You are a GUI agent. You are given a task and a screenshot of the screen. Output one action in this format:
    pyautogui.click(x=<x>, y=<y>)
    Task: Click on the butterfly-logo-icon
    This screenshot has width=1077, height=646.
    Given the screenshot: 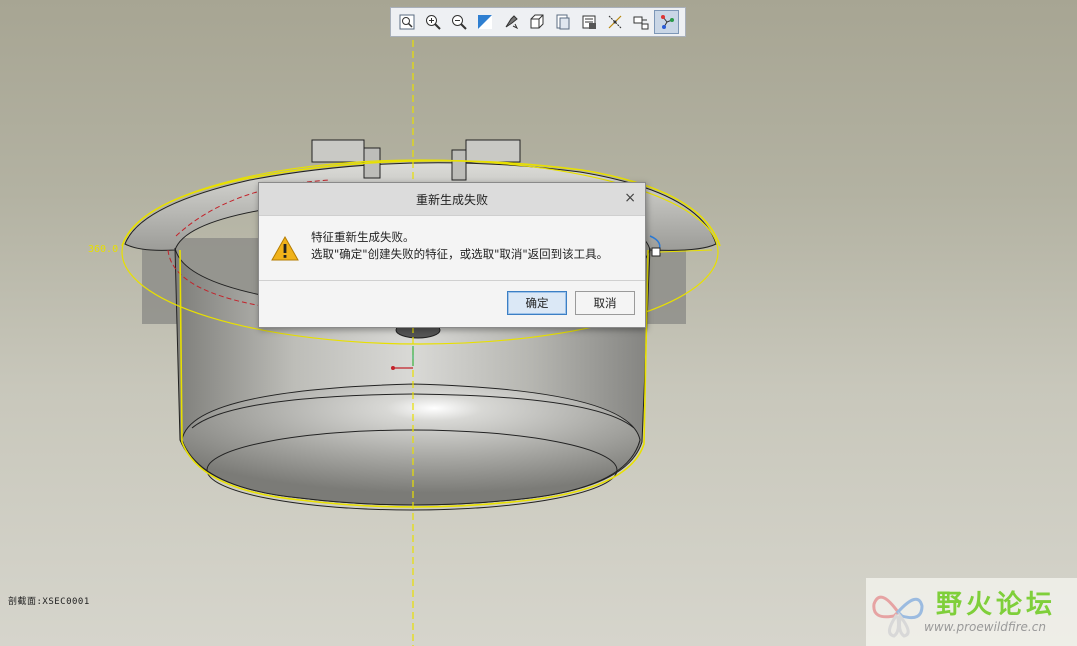 What is the action you would take?
    pyautogui.click(x=898, y=616)
    